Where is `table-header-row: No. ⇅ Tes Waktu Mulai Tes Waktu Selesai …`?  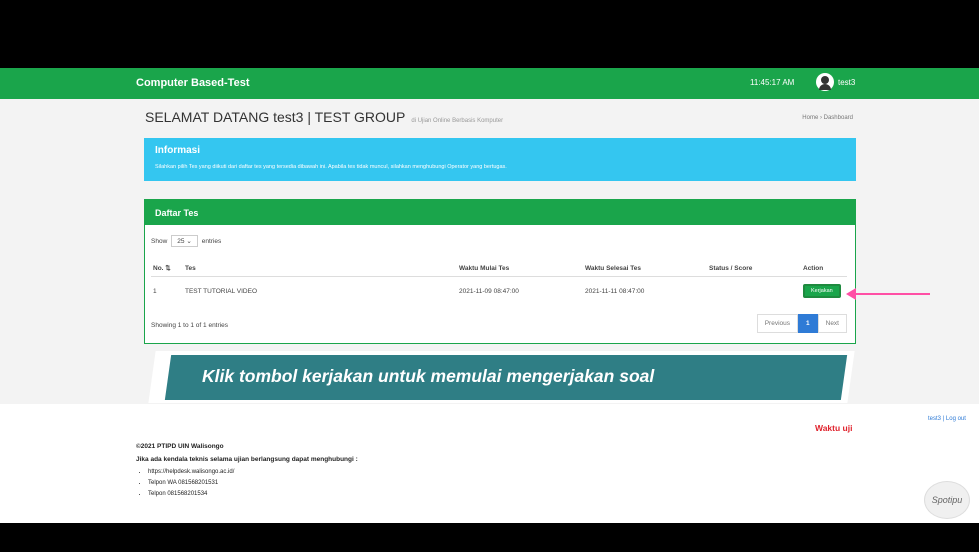
table-header-row: No. ⇅ Tes Waktu Mulai Tes Waktu Selesai … is located at coordinates (499, 268).